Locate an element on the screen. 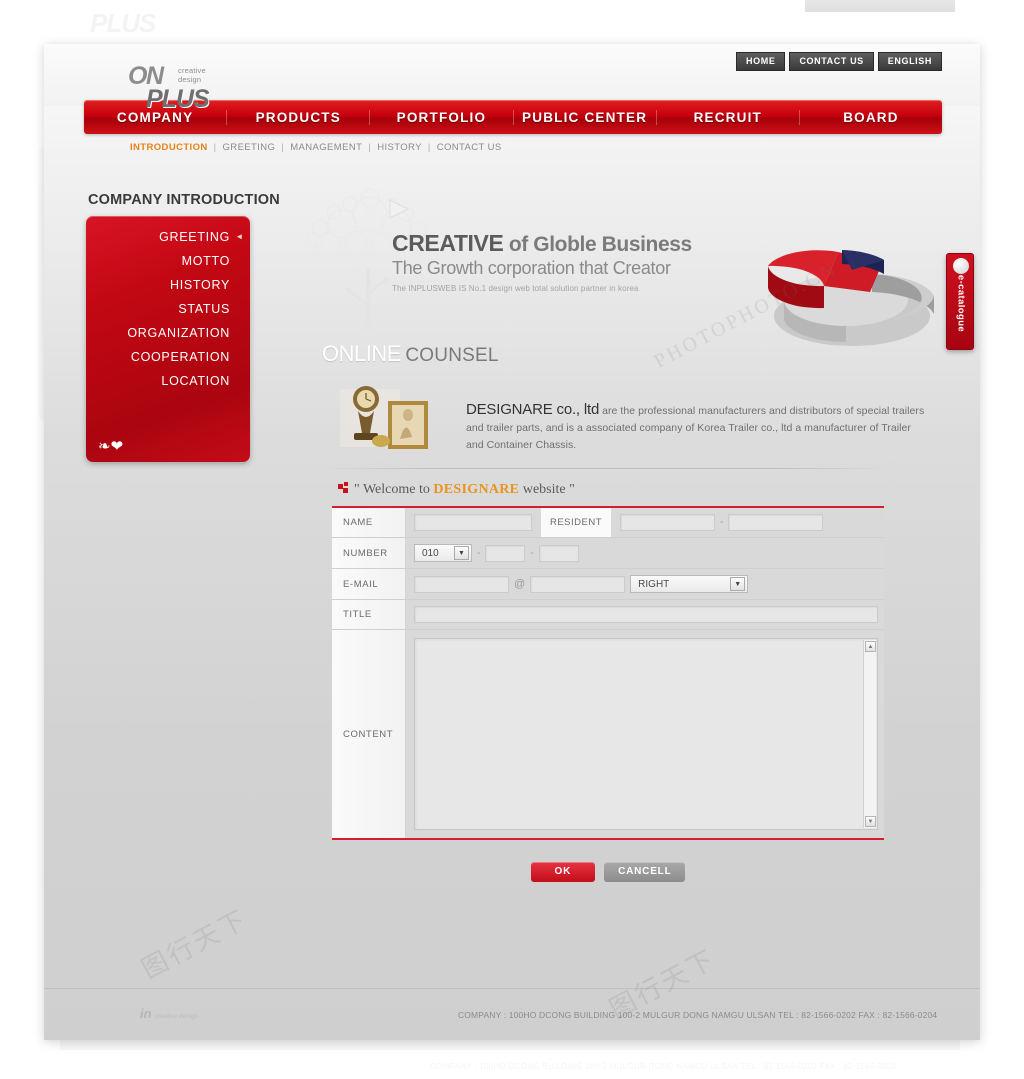 The width and height of the screenshot is (1024, 1079). banner-line-1-strong: CREATIVE is located at coordinates (448, 243).